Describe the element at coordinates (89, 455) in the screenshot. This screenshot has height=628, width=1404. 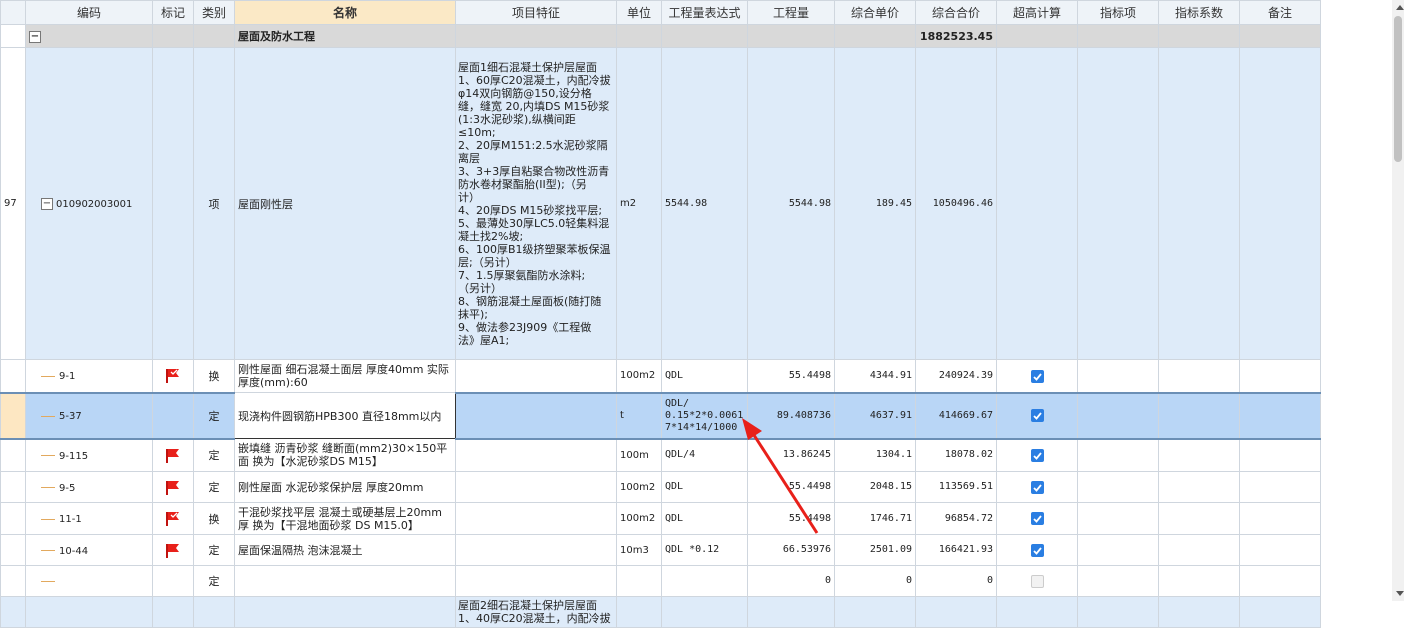
I see `quota-code-cell: 9-115` at that location.